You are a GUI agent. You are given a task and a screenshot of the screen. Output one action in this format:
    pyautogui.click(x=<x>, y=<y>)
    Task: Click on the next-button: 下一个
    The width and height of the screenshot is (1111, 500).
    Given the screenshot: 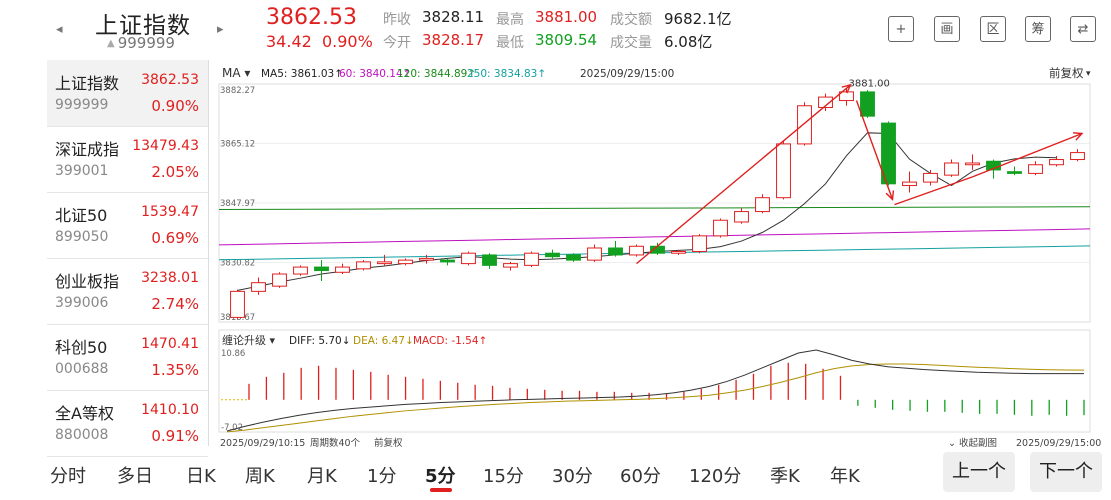 What is the action you would take?
    pyautogui.click(x=1066, y=472)
    